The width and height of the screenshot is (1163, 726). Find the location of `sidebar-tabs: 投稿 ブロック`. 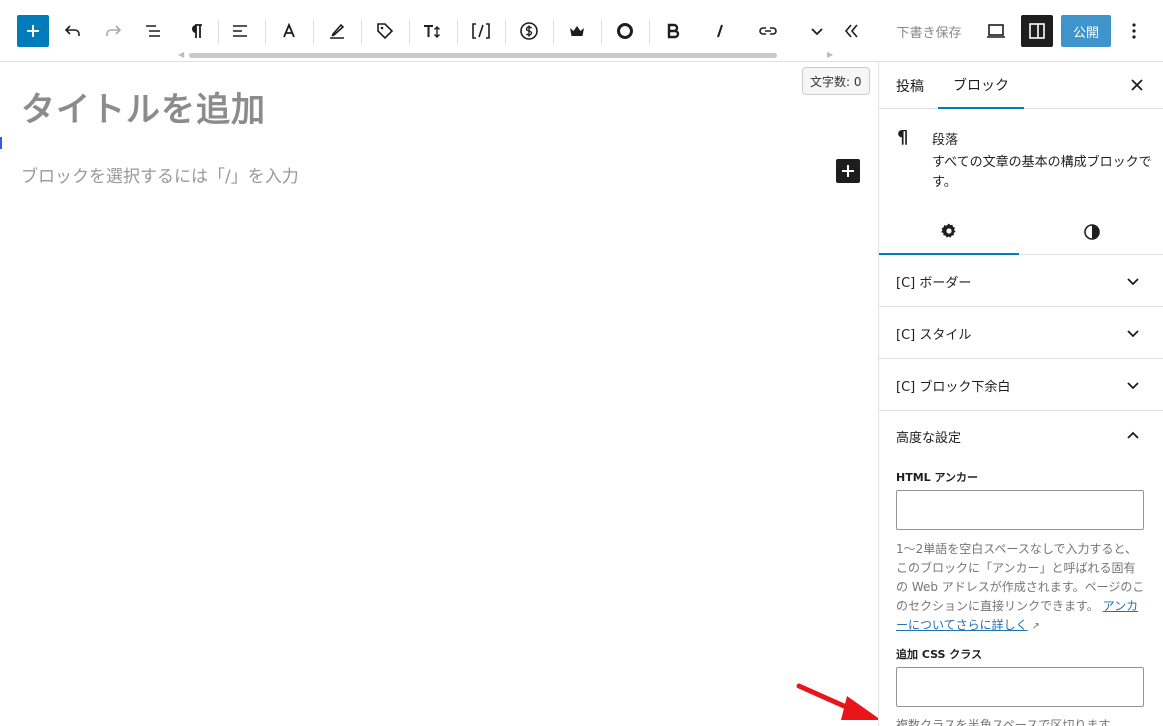

sidebar-tabs: 投稿 ブロック is located at coordinates (1021, 85).